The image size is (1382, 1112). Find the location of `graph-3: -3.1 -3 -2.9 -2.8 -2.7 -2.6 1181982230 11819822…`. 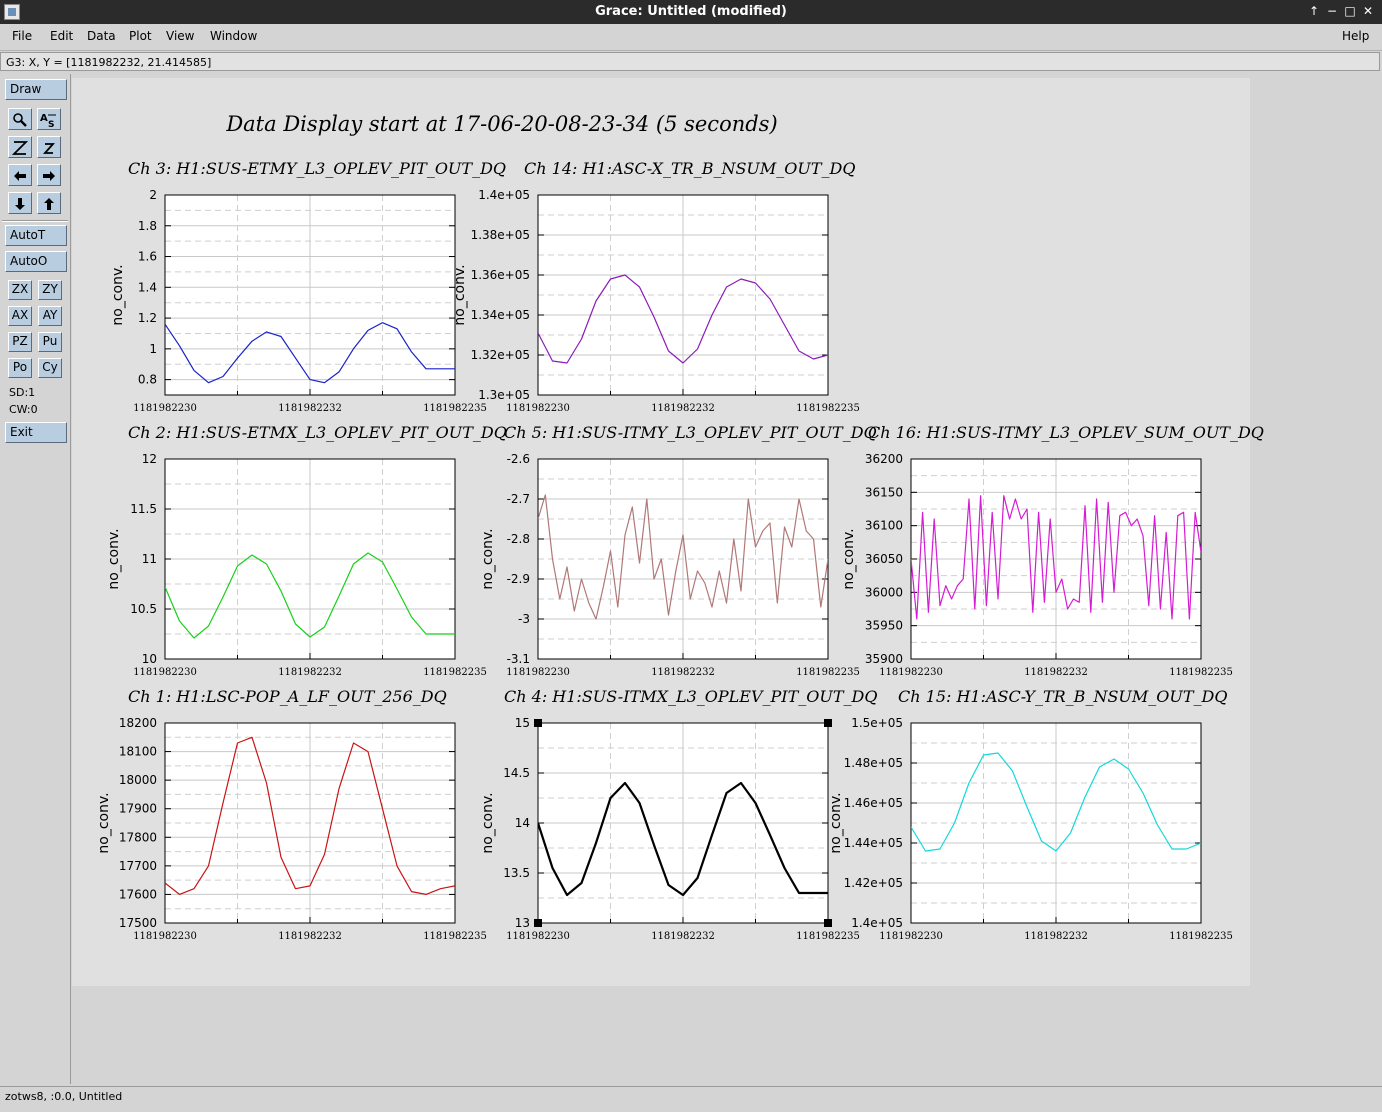

graph-3: -3.1 -3 -2.9 -2.8 -2.7 -2.6 1181982230 11819822… is located at coordinates (678, 550).